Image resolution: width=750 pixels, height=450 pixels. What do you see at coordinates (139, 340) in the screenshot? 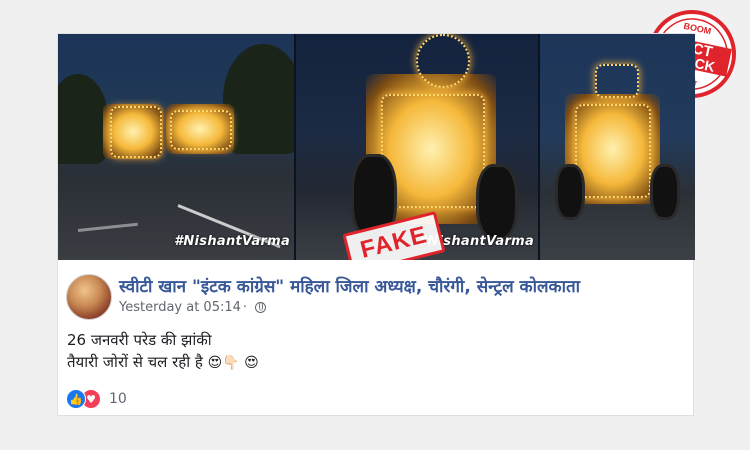
I see `post-line-1: 26 जनवरी परेड की झांकी` at bounding box center [139, 340].